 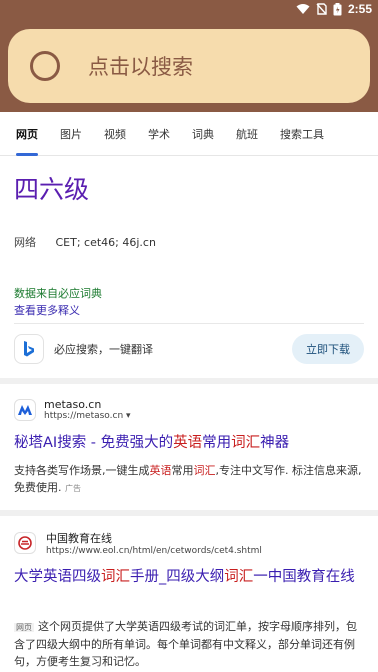 What do you see at coordinates (73, 404) in the screenshot?
I see `result-site-name: metaso.cn` at bounding box center [73, 404].